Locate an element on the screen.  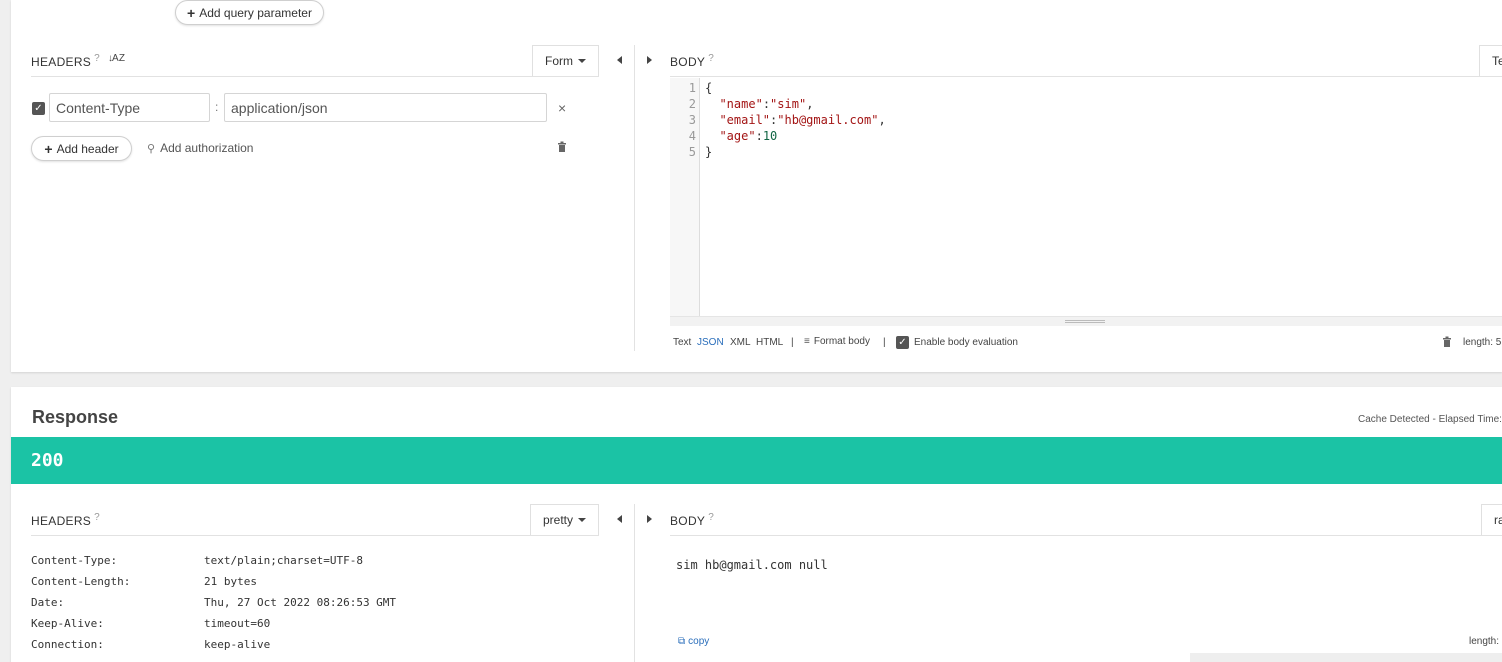
line-number: 1 is located at coordinates (692, 88).